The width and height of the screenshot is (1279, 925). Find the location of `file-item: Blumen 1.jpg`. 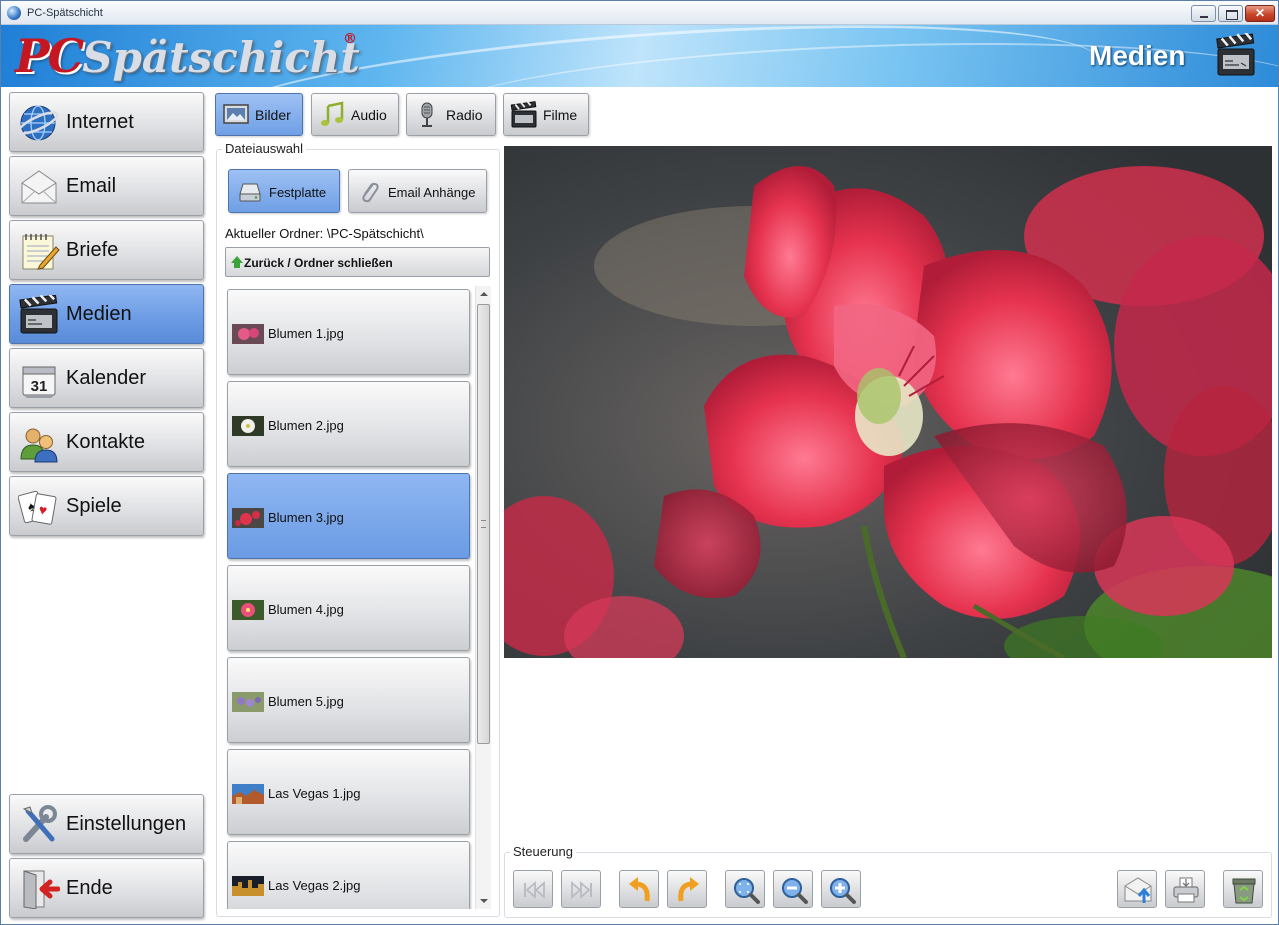

file-item: Blumen 1.jpg is located at coordinates (348, 332).